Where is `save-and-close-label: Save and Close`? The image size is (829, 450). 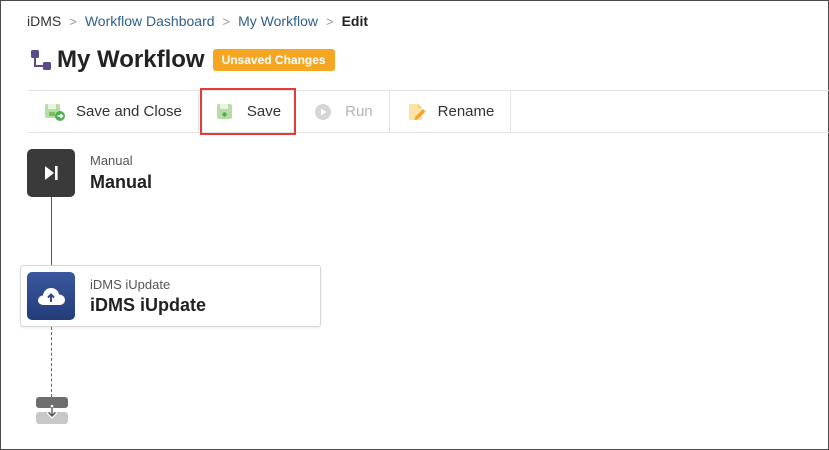 save-and-close-label: Save and Close is located at coordinates (129, 111).